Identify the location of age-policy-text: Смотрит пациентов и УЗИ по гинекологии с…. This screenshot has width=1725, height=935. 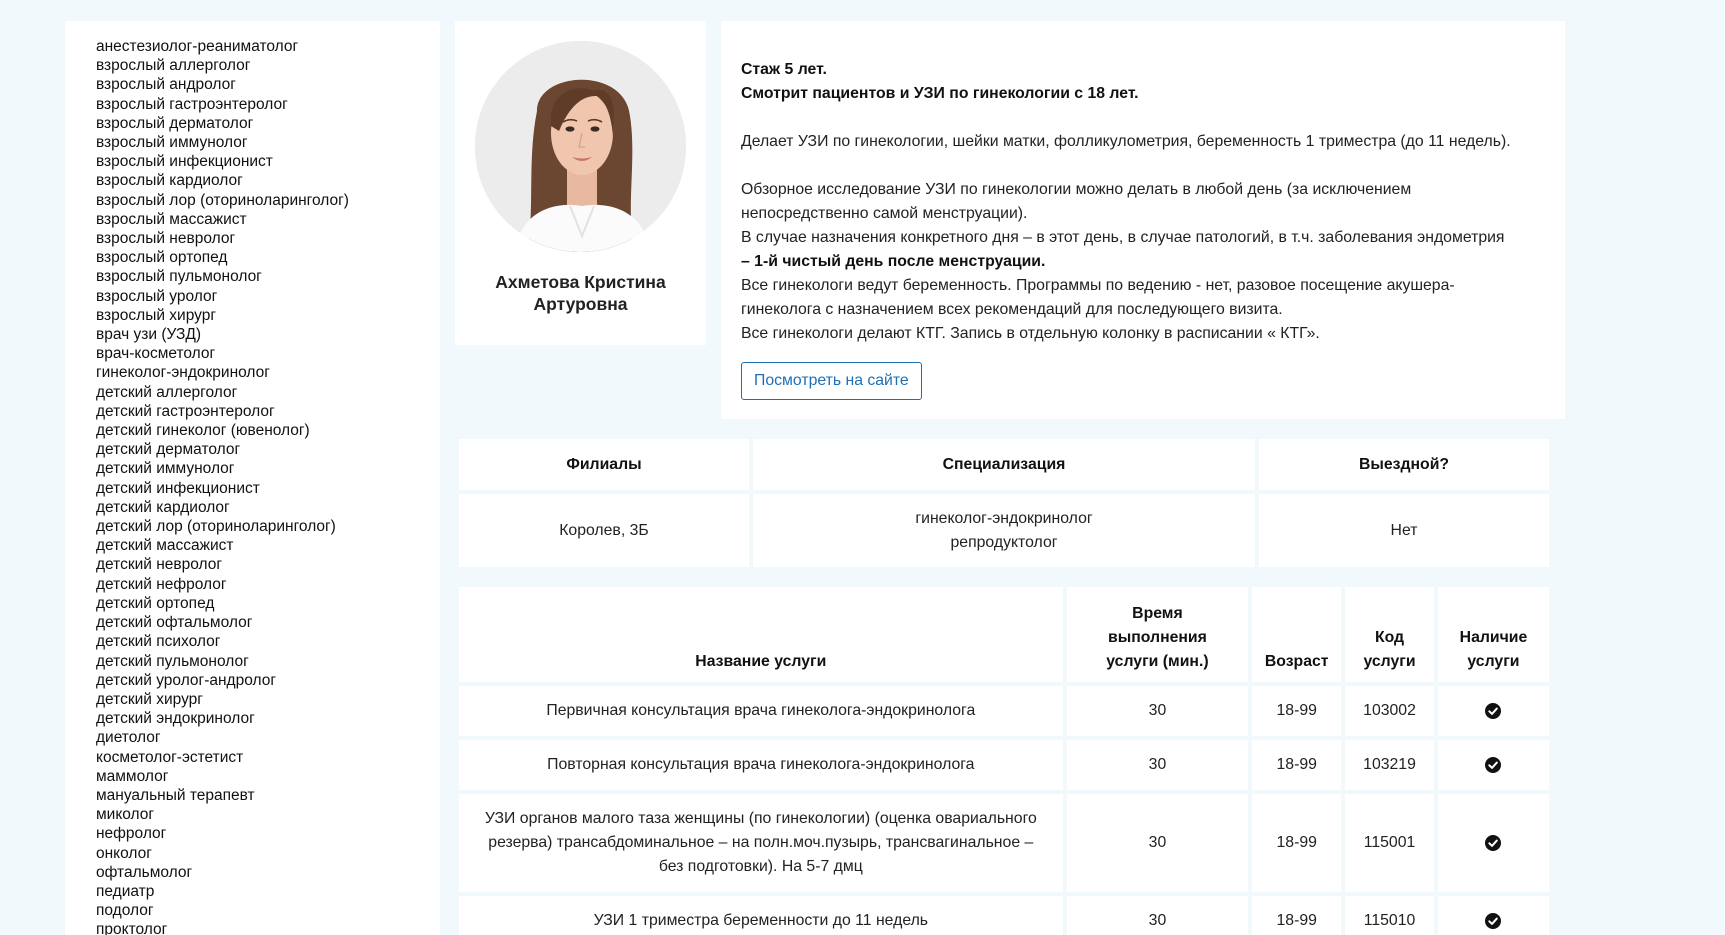
(940, 93).